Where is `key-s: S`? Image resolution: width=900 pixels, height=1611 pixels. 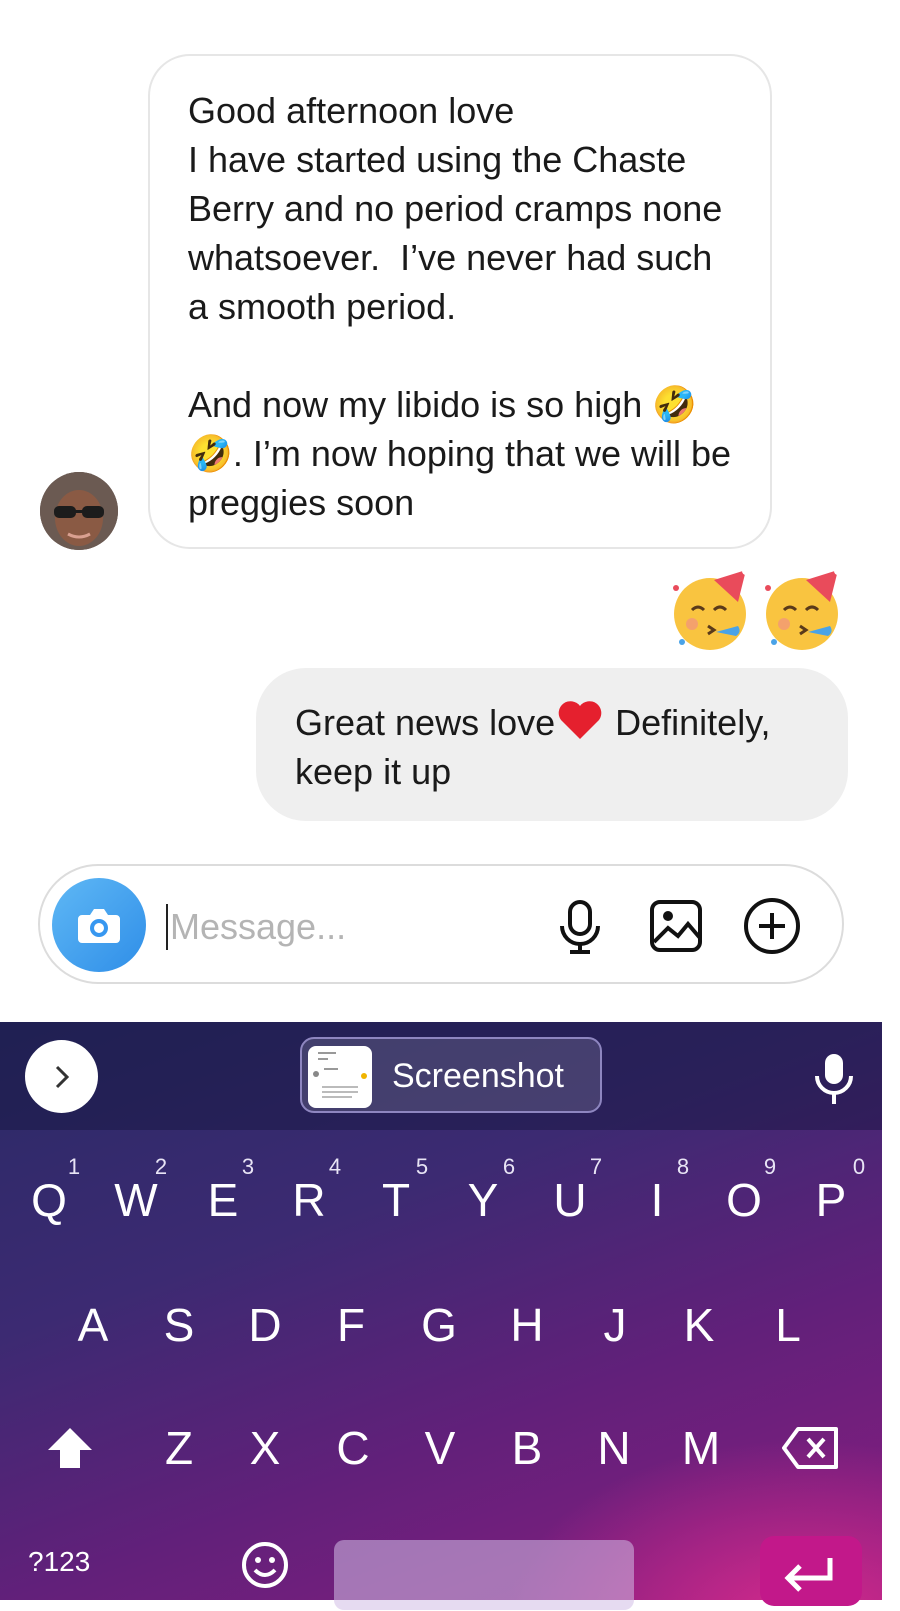
key-s: S is located at coordinates (179, 1325).